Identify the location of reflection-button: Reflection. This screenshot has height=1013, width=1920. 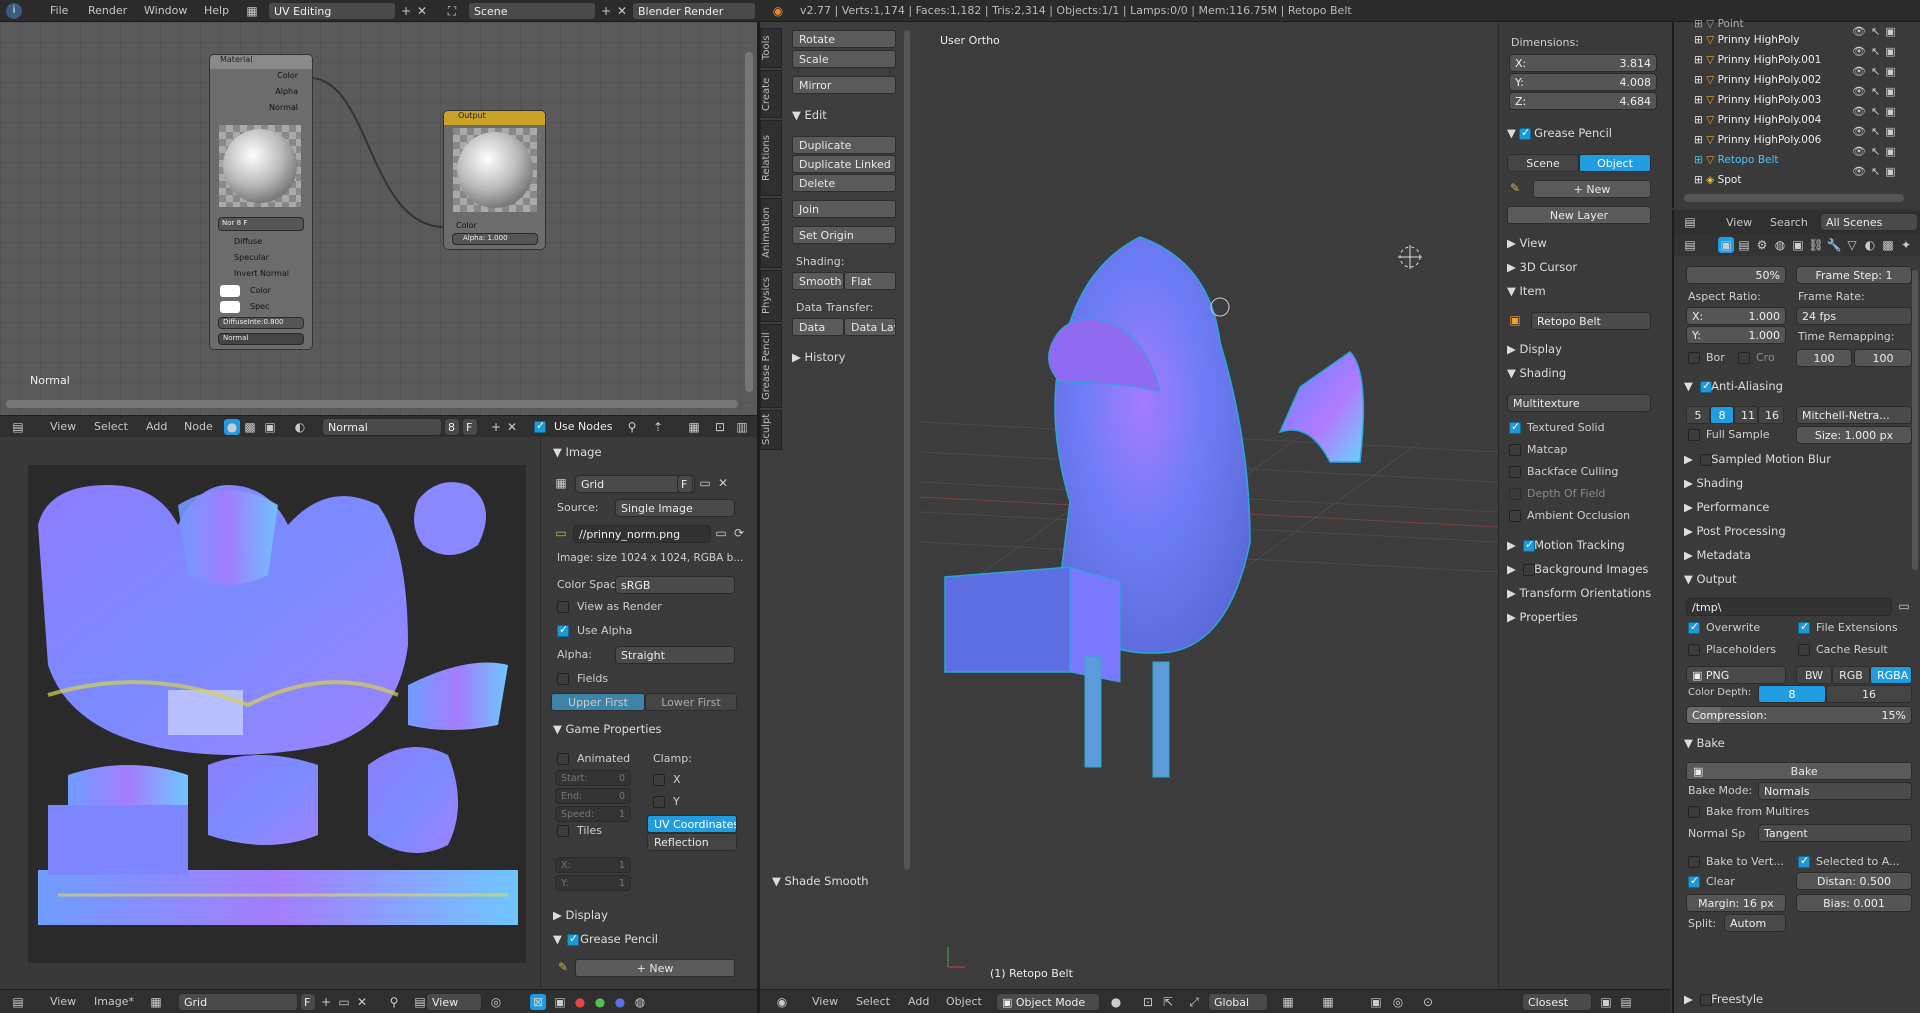
(692, 842).